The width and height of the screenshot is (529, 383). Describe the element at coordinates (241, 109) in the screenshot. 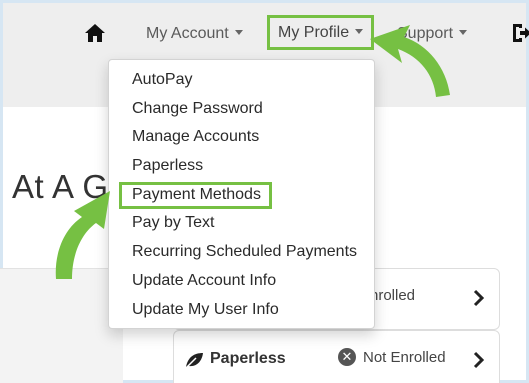

I see `menu-item-change-password: Change Password` at that location.